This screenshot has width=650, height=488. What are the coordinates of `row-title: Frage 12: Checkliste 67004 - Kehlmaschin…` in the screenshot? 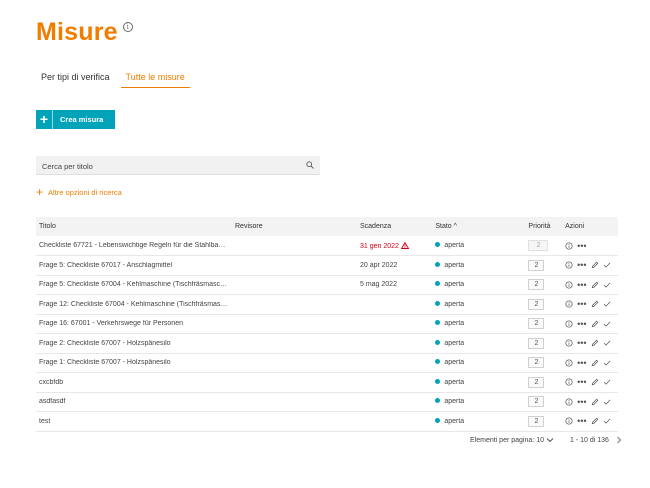 It's located at (134, 304).